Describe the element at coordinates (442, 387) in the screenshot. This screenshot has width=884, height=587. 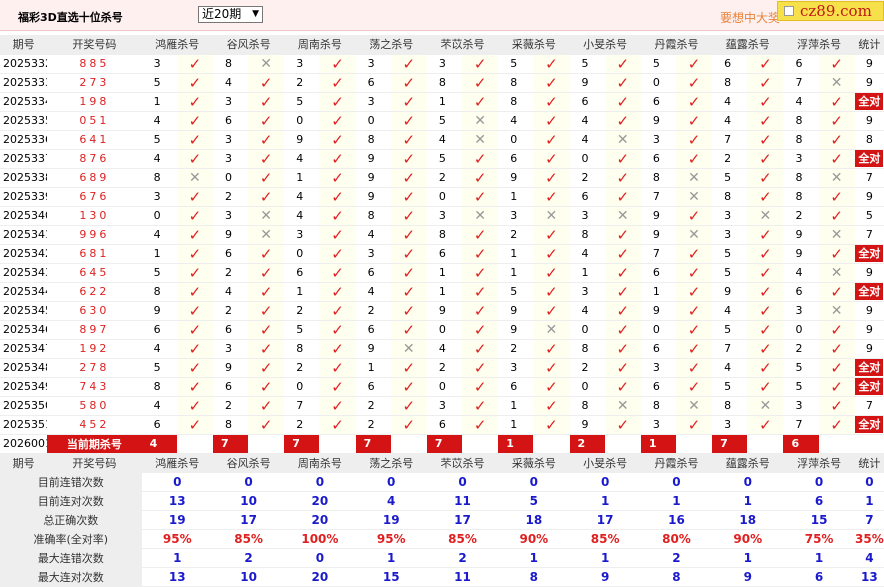
I see `table-row: 2025349 743 8 ✓ 6 ✓ 0 ✓ 6 ✓ 0 ✓ 6 ✓ 0 ✓ 6 ✓ 5 ✓ 5 ✓ 全对` at that location.